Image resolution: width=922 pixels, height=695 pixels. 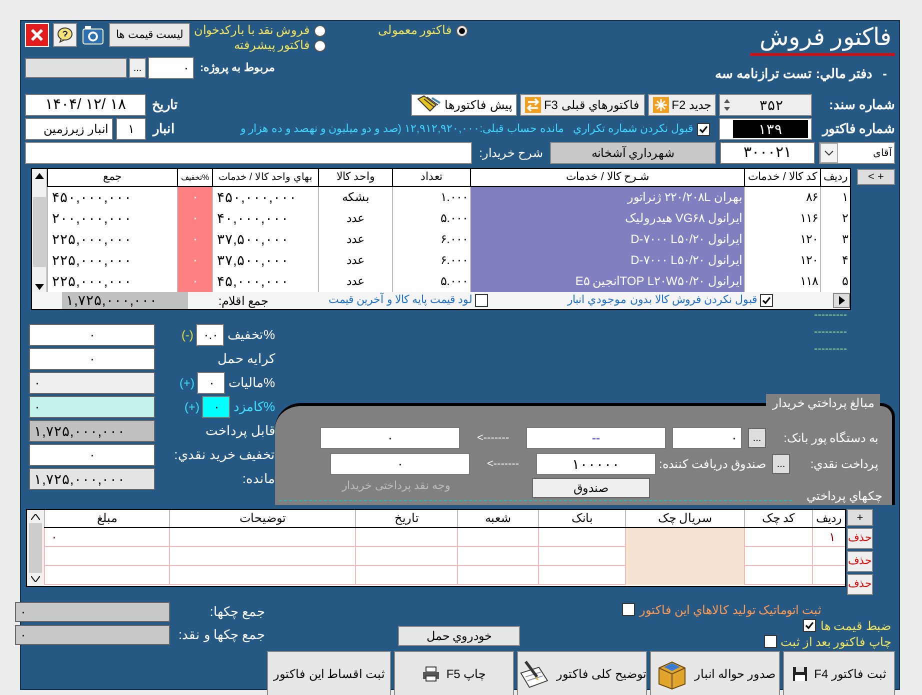 I want to click on project-code-field: ۰, so click(x=171, y=68).